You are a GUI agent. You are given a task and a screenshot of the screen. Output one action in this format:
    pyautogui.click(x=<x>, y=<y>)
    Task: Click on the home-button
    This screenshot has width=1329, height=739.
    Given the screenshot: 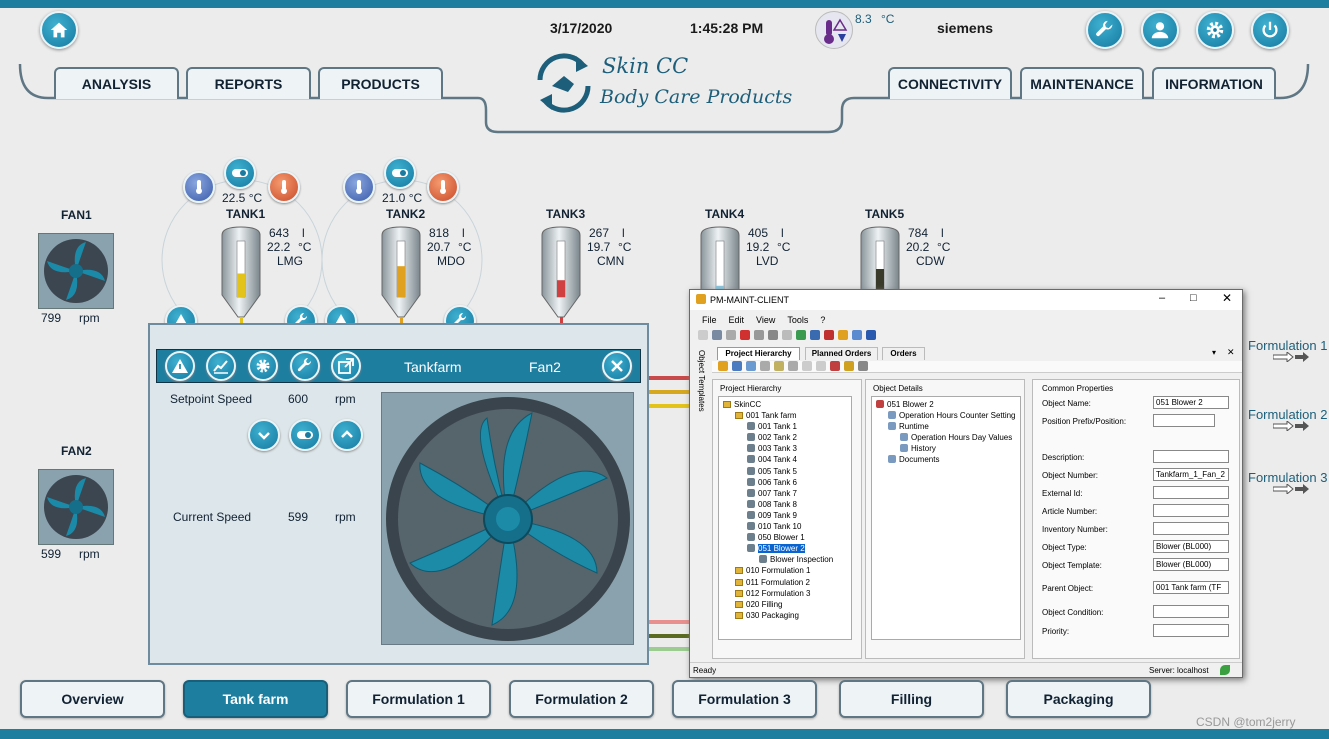 What is the action you would take?
    pyautogui.click(x=59, y=30)
    